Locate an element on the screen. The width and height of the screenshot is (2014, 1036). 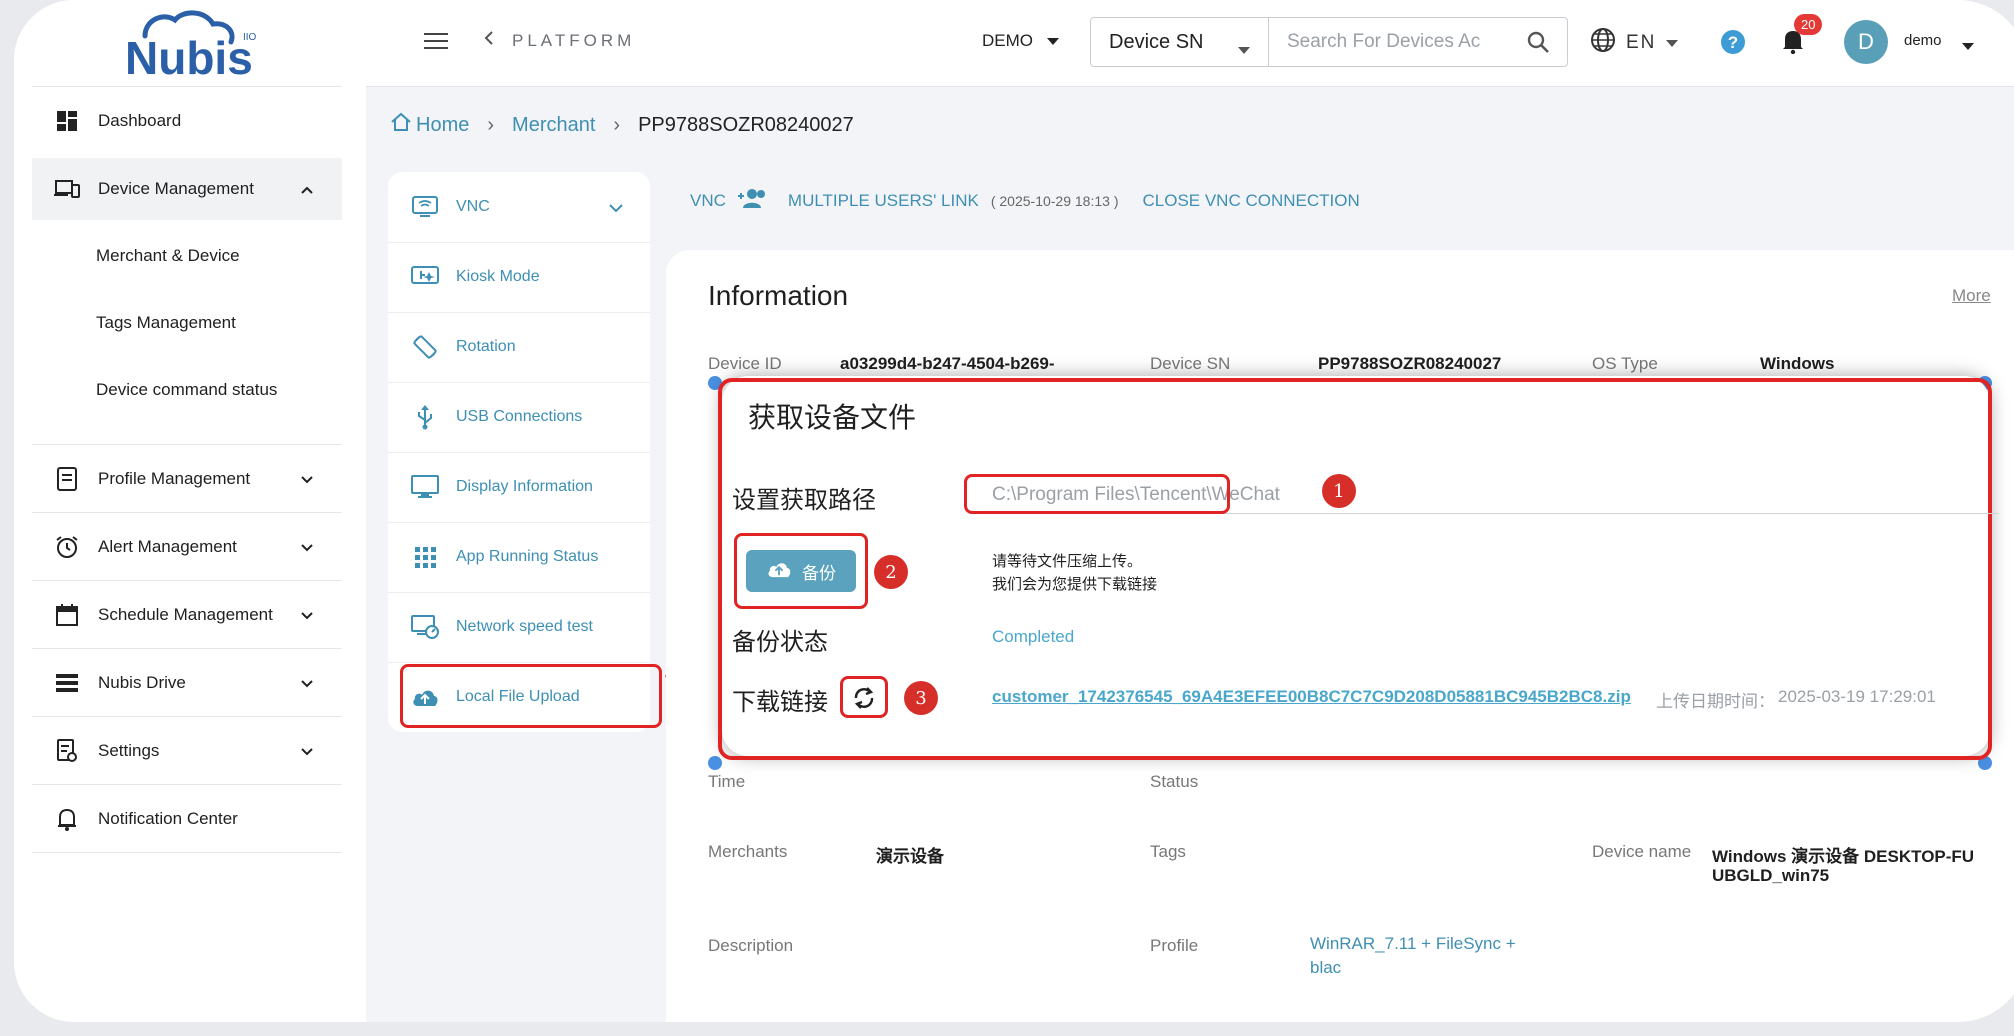
backup-status-label: 备份状态 is located at coordinates (780, 642).